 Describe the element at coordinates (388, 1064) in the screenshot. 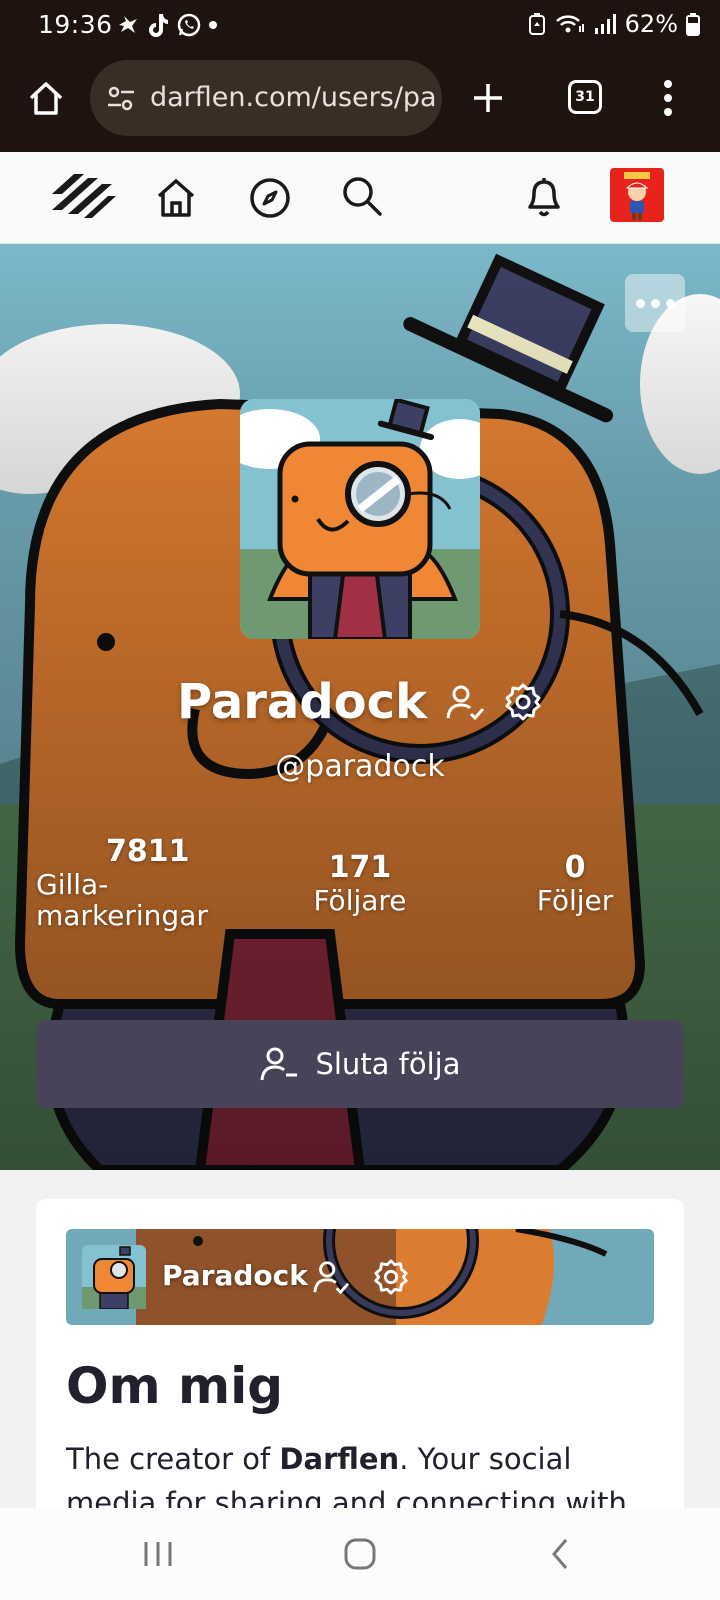

I see `unfollow-label: Sluta följa` at that location.